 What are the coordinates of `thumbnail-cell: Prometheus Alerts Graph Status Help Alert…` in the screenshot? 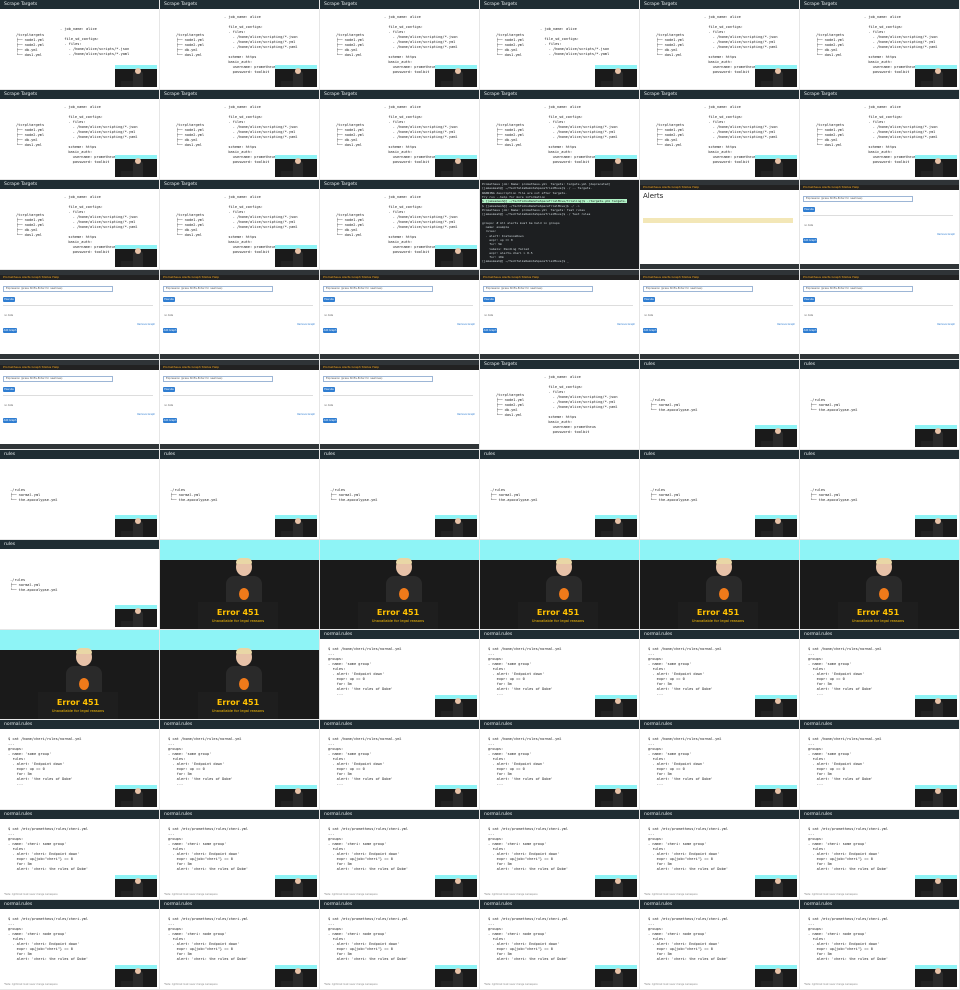 It's located at (720, 225).